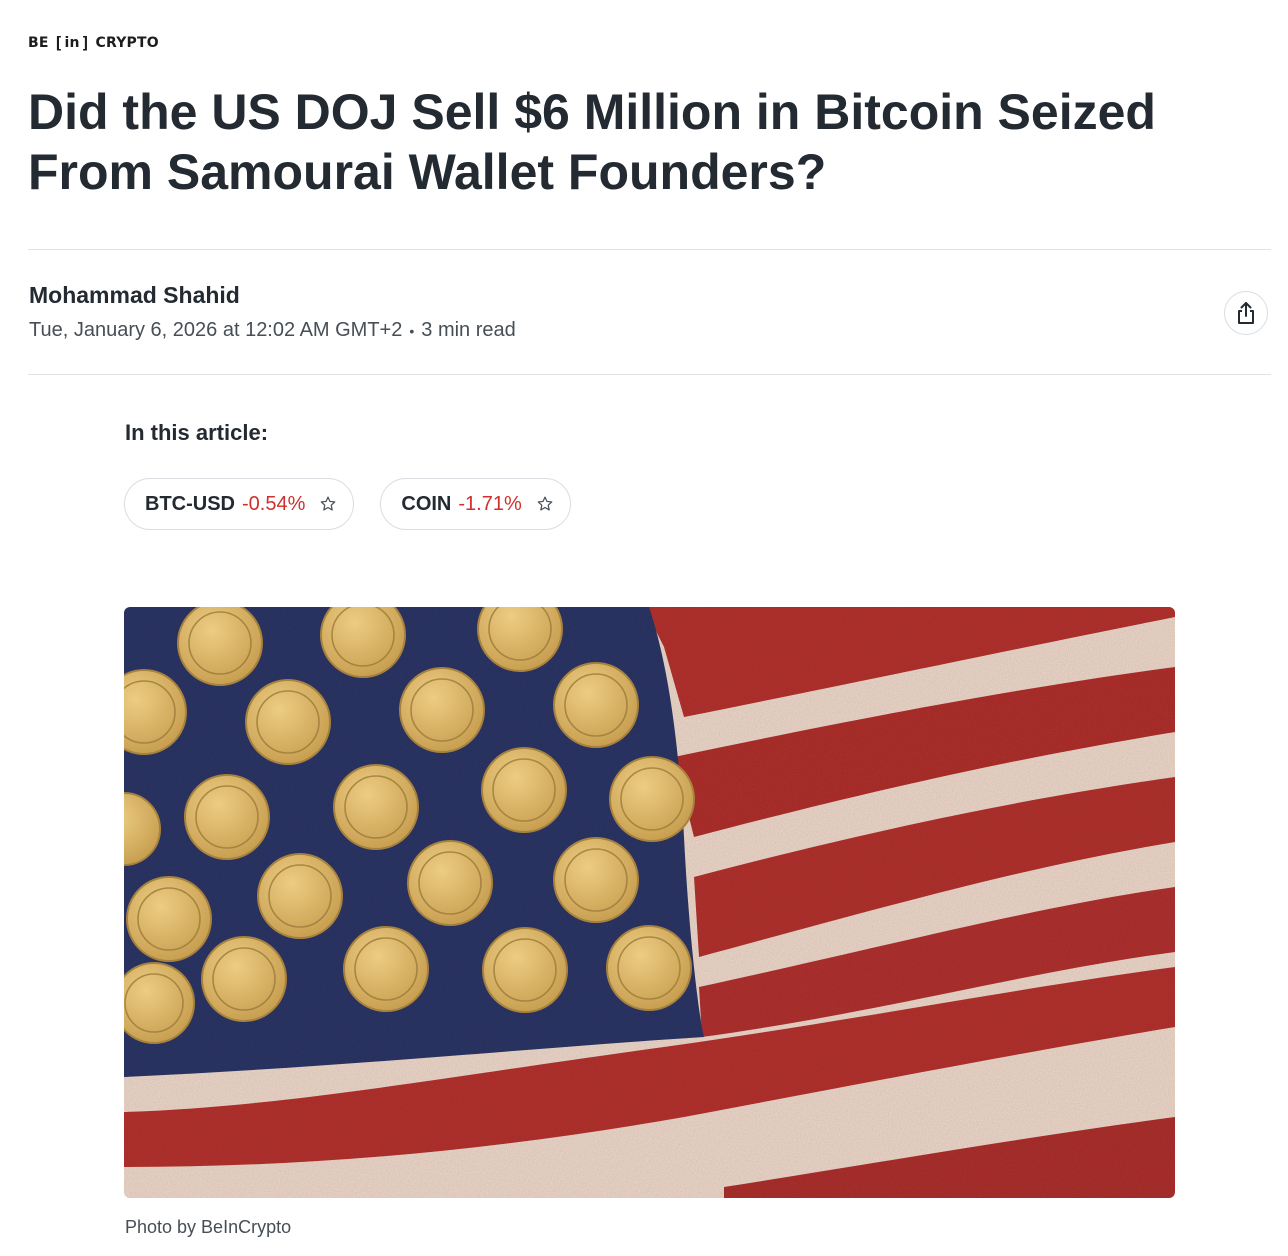 The height and width of the screenshot is (1256, 1288). I want to click on ticker-list: BTC-USD -0.54% COIN -1.71%, so click(347, 504).